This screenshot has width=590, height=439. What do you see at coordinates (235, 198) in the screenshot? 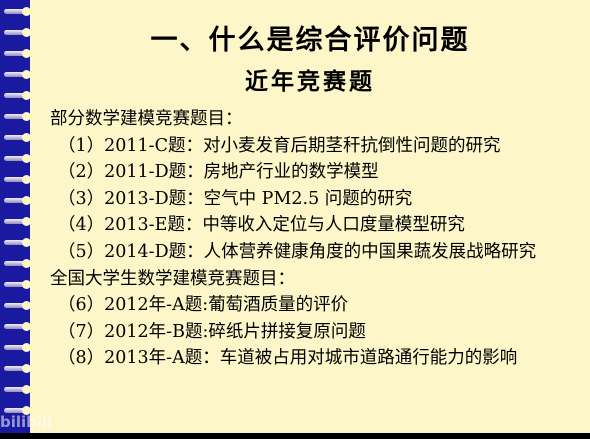
I see `list-item: （3）2013-D题：空气中 PM2.5 问题的研究` at bounding box center [235, 198].